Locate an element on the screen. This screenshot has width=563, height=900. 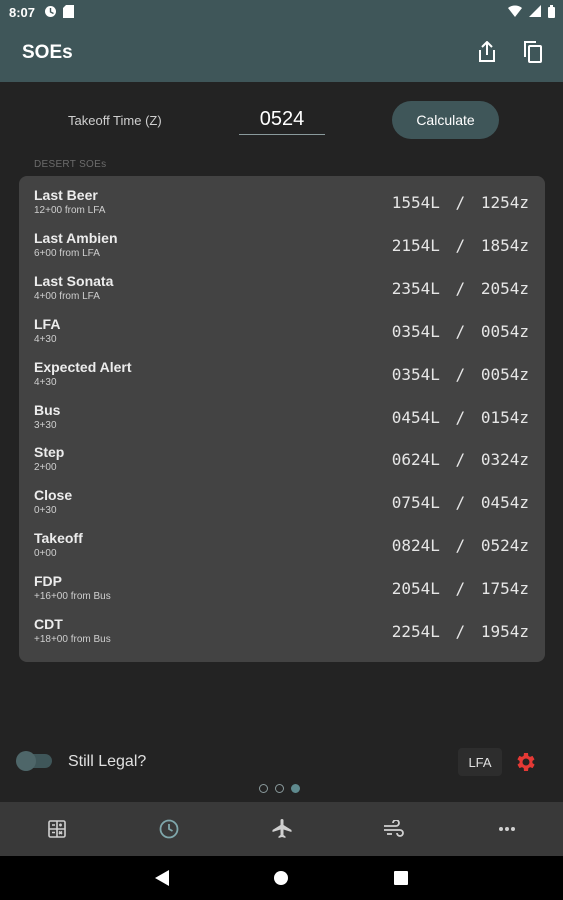
soe-zulu-time: 1254z is located at coordinates (504, 202).